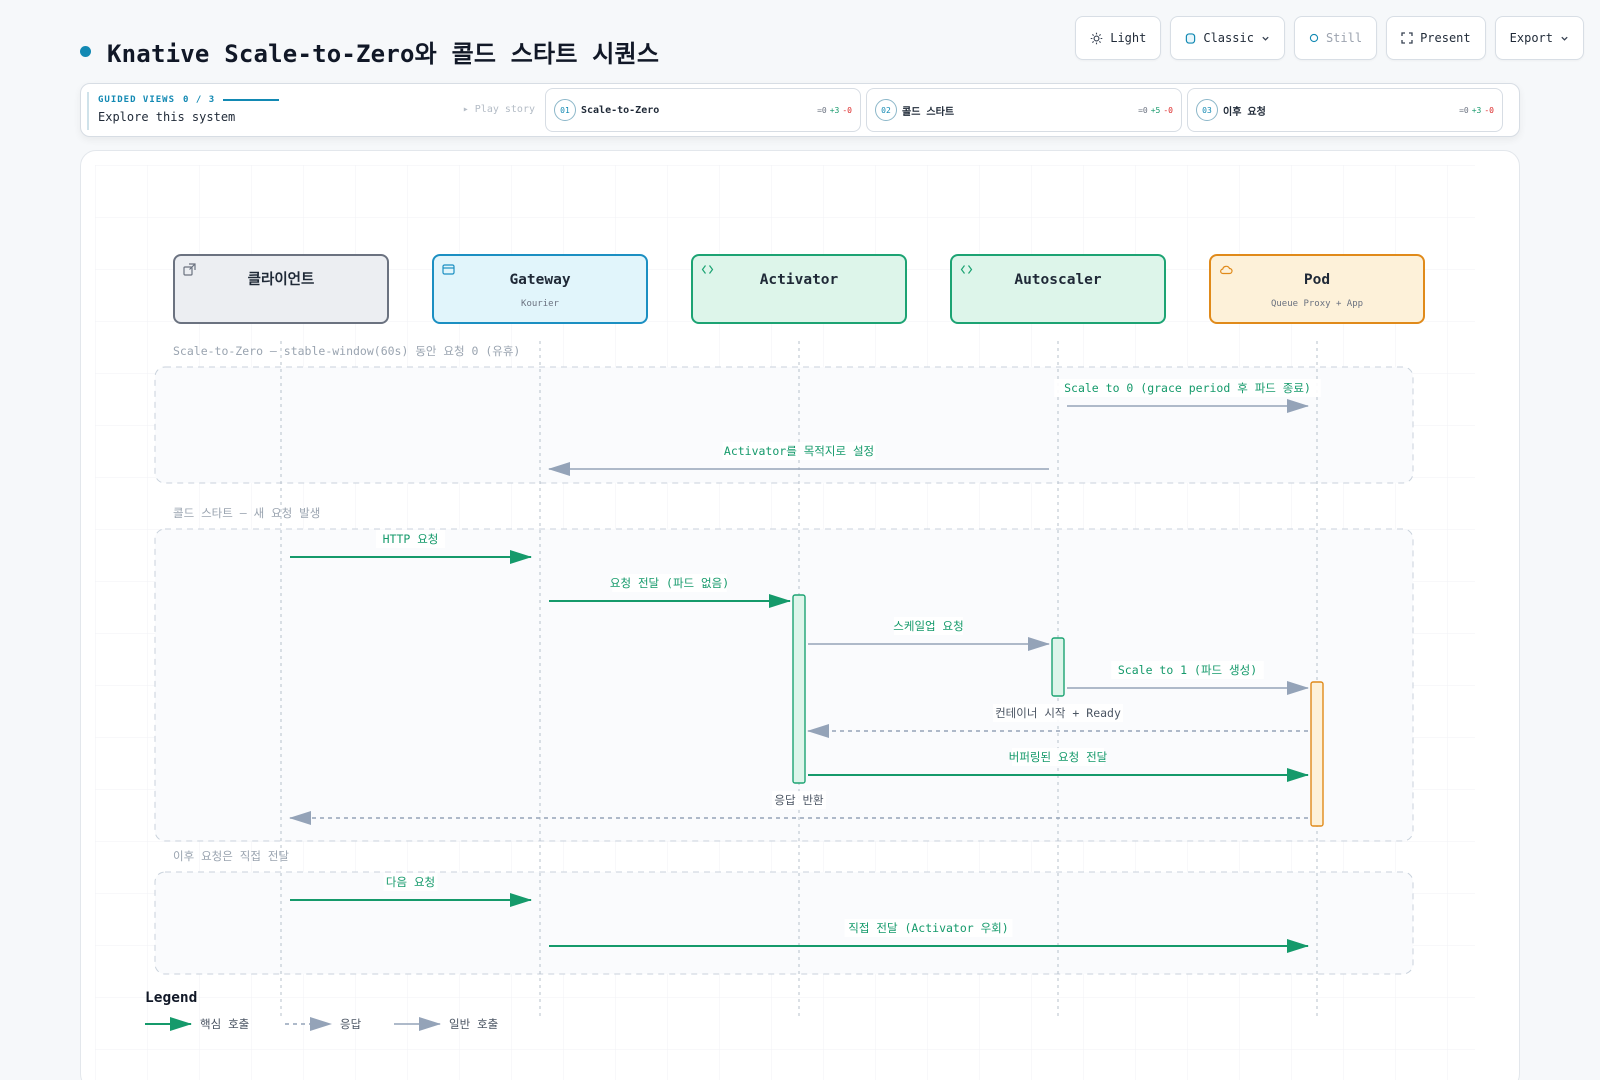  Describe the element at coordinates (1096, 38) in the screenshot. I see `sun-icon` at that location.